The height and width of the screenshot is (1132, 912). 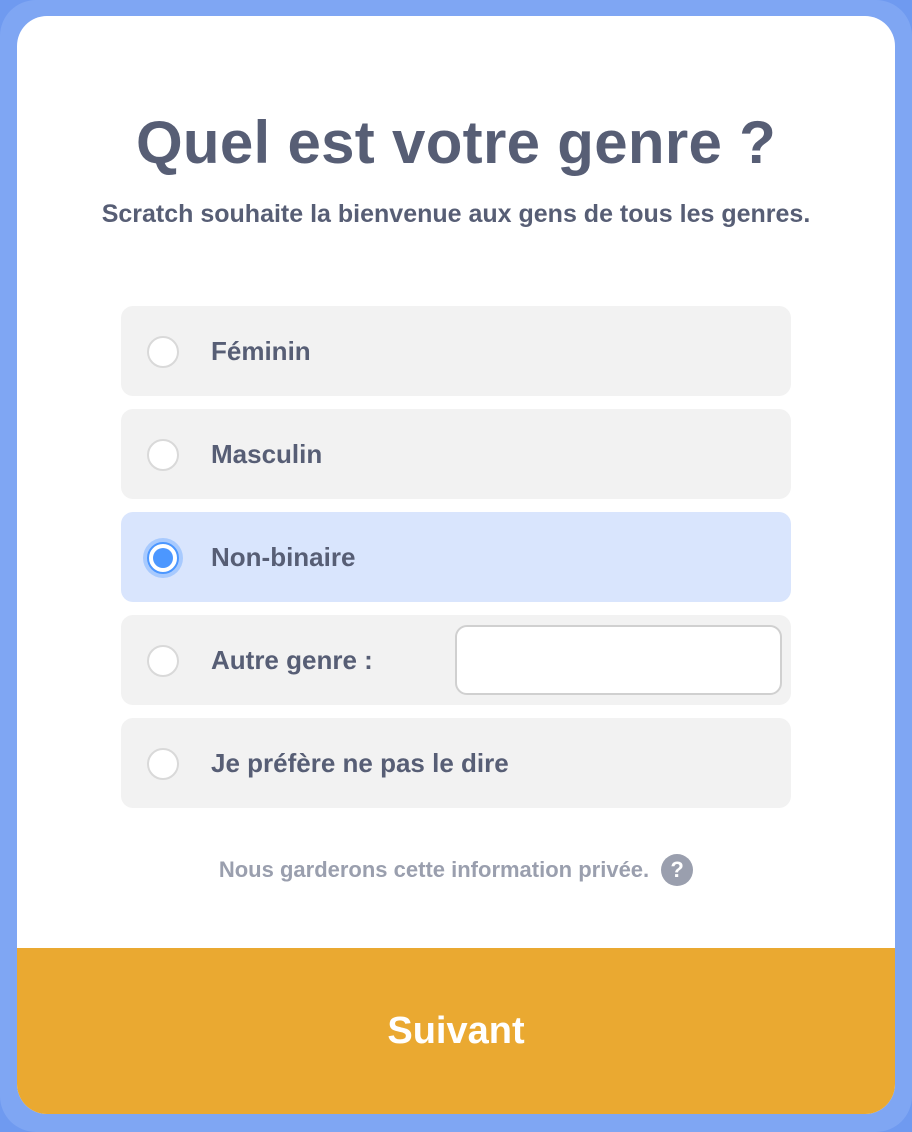 I want to click on option-prefer-not-say: Je préfère ne pas le dire, so click(x=456, y=763).